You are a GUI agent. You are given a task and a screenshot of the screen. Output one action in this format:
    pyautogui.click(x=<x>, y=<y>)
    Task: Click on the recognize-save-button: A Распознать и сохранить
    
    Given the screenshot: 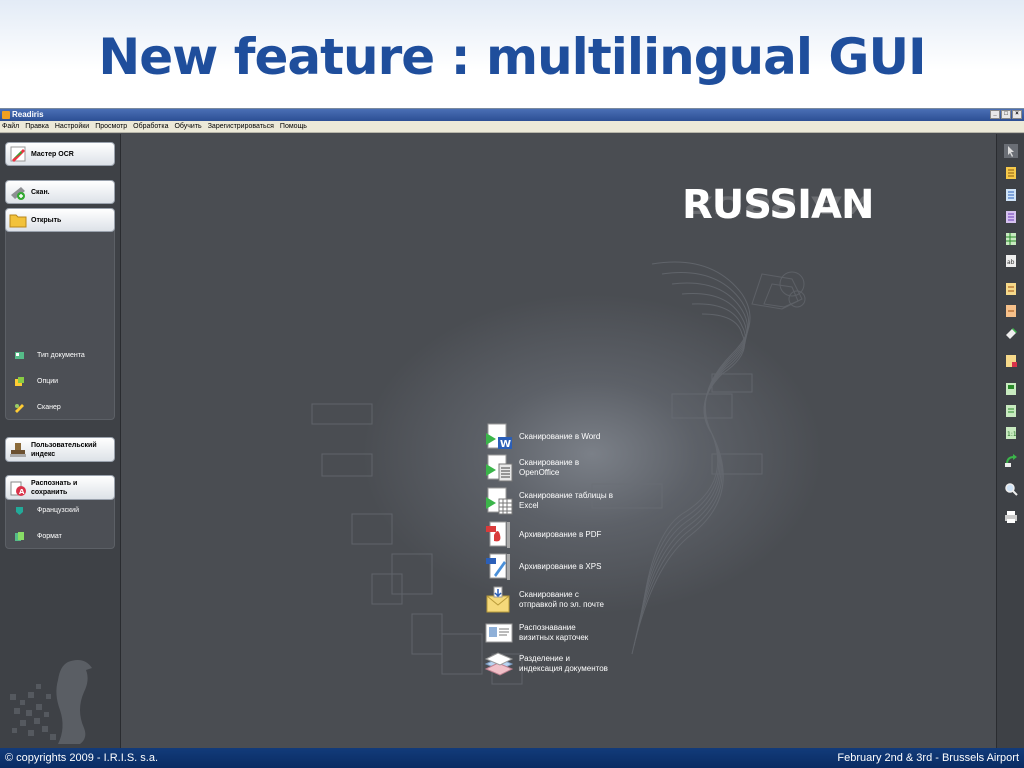 What is the action you would take?
    pyautogui.click(x=60, y=487)
    